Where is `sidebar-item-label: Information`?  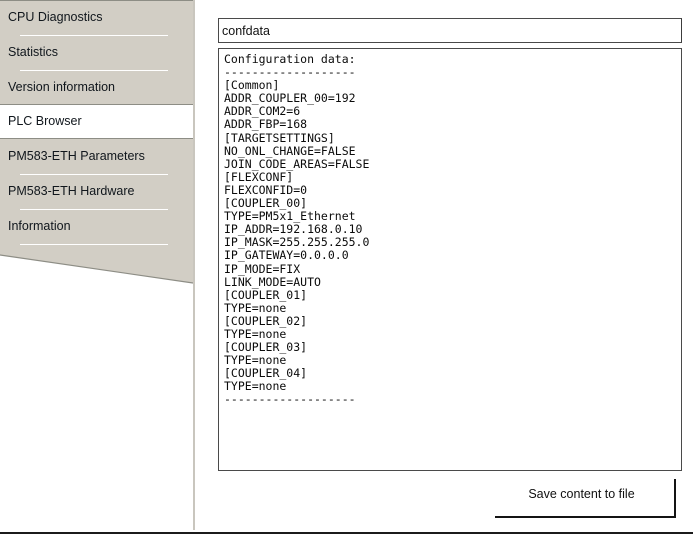 sidebar-item-label: Information is located at coordinates (39, 226).